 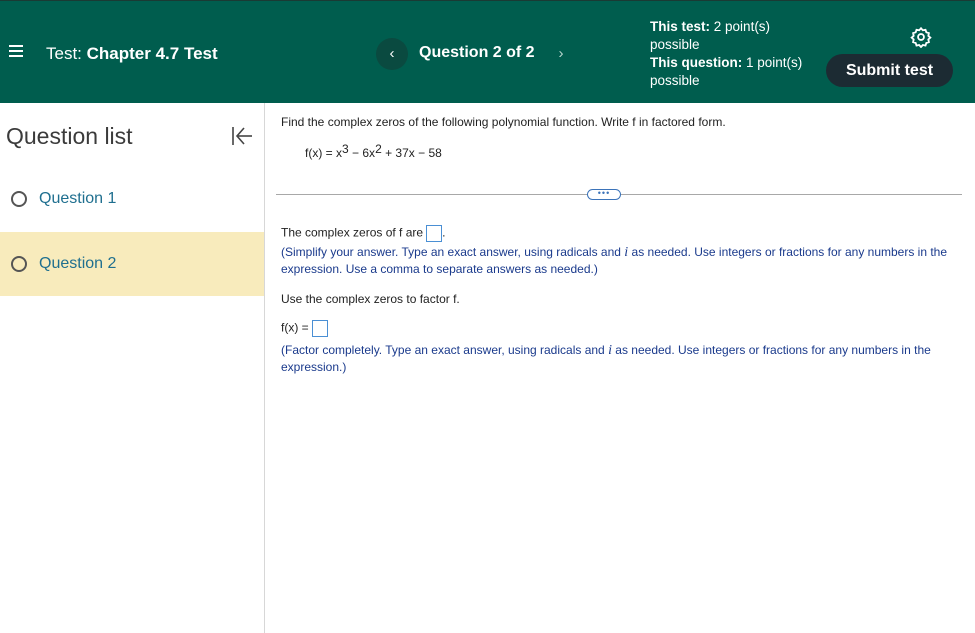 I want to click on question-nav-label: Question 2 of 2, so click(x=477, y=53).